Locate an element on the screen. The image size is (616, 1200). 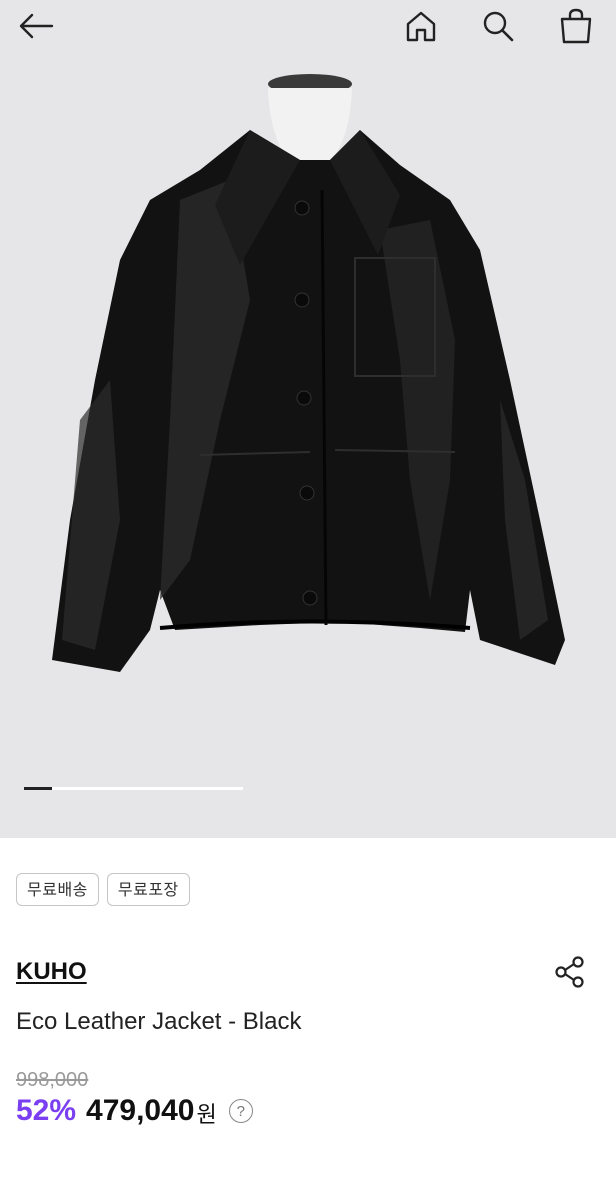
back-button is located at coordinates (36, 26).